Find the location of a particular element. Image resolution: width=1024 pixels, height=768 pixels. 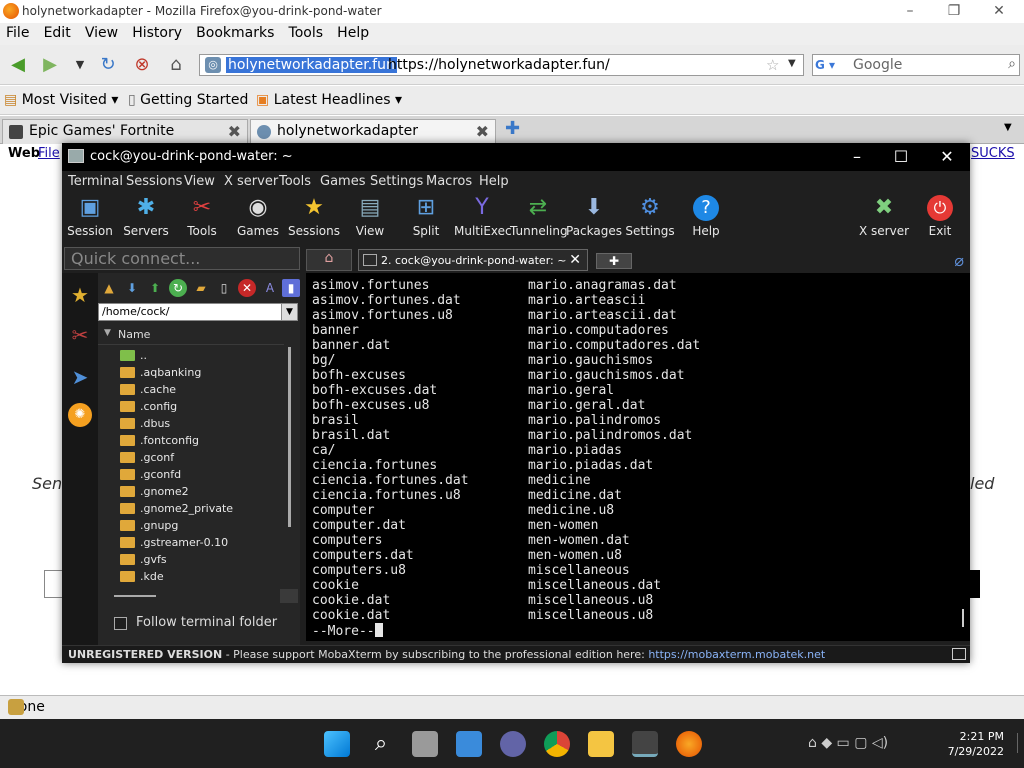

tab-holynetworkadapter: holynetworkadapter ✖ is located at coordinates (373, 131).